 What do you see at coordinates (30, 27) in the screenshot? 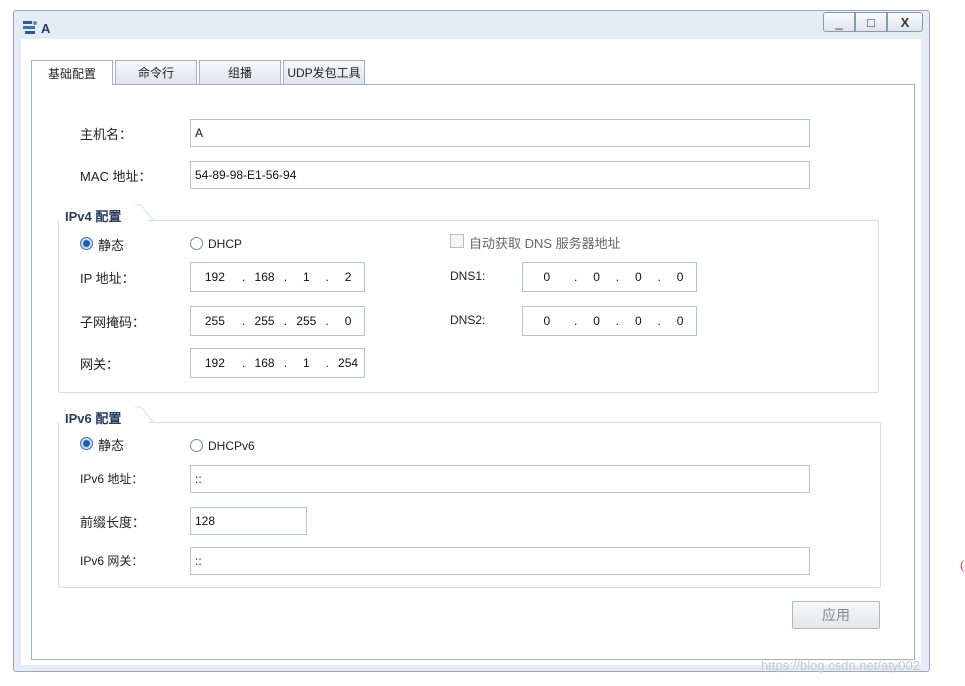
I see `network-host-icon` at bounding box center [30, 27].